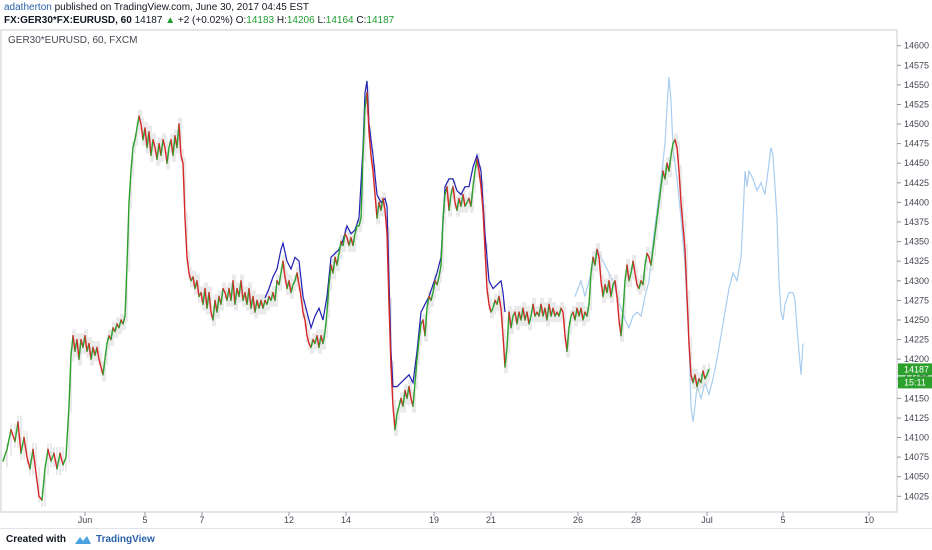  Describe the element at coordinates (260, 20) in the screenshot. I see `open-value: 14183` at that location.